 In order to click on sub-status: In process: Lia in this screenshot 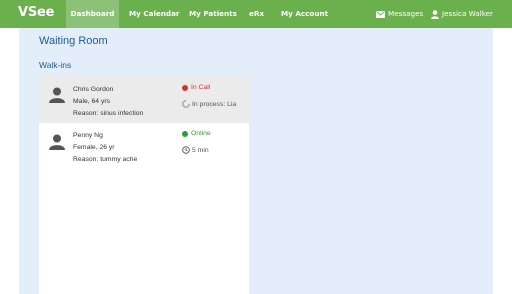, I will do `click(209, 104)`.